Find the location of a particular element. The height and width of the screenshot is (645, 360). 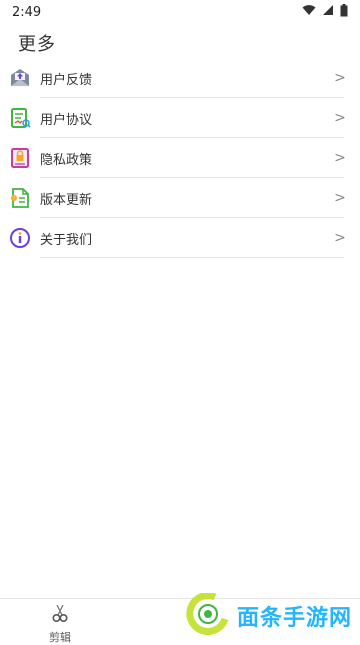

privacy-icon is located at coordinates (20, 158).